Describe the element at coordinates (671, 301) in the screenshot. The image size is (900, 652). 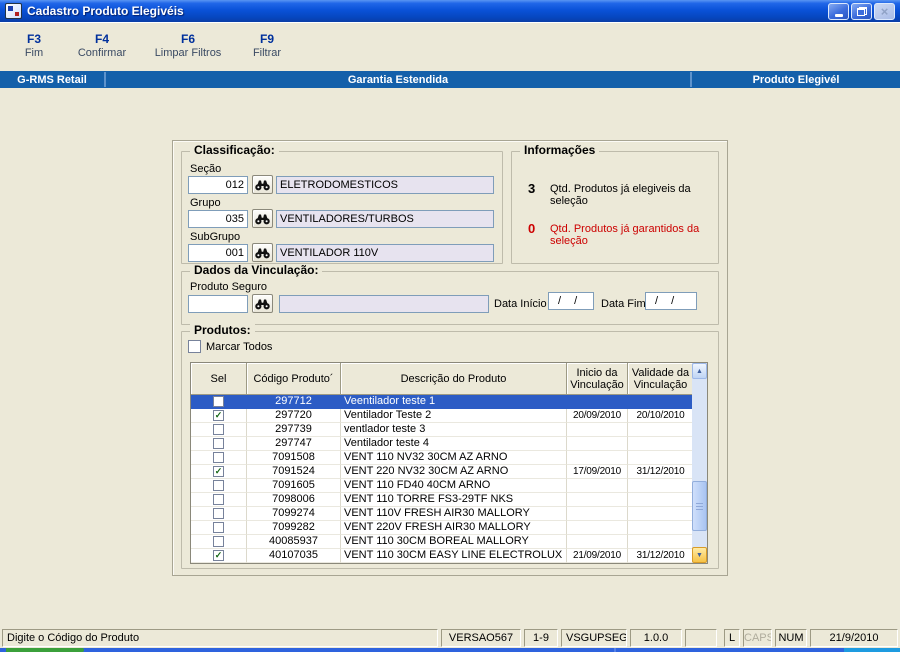
I see `data-fim-input: / /` at that location.